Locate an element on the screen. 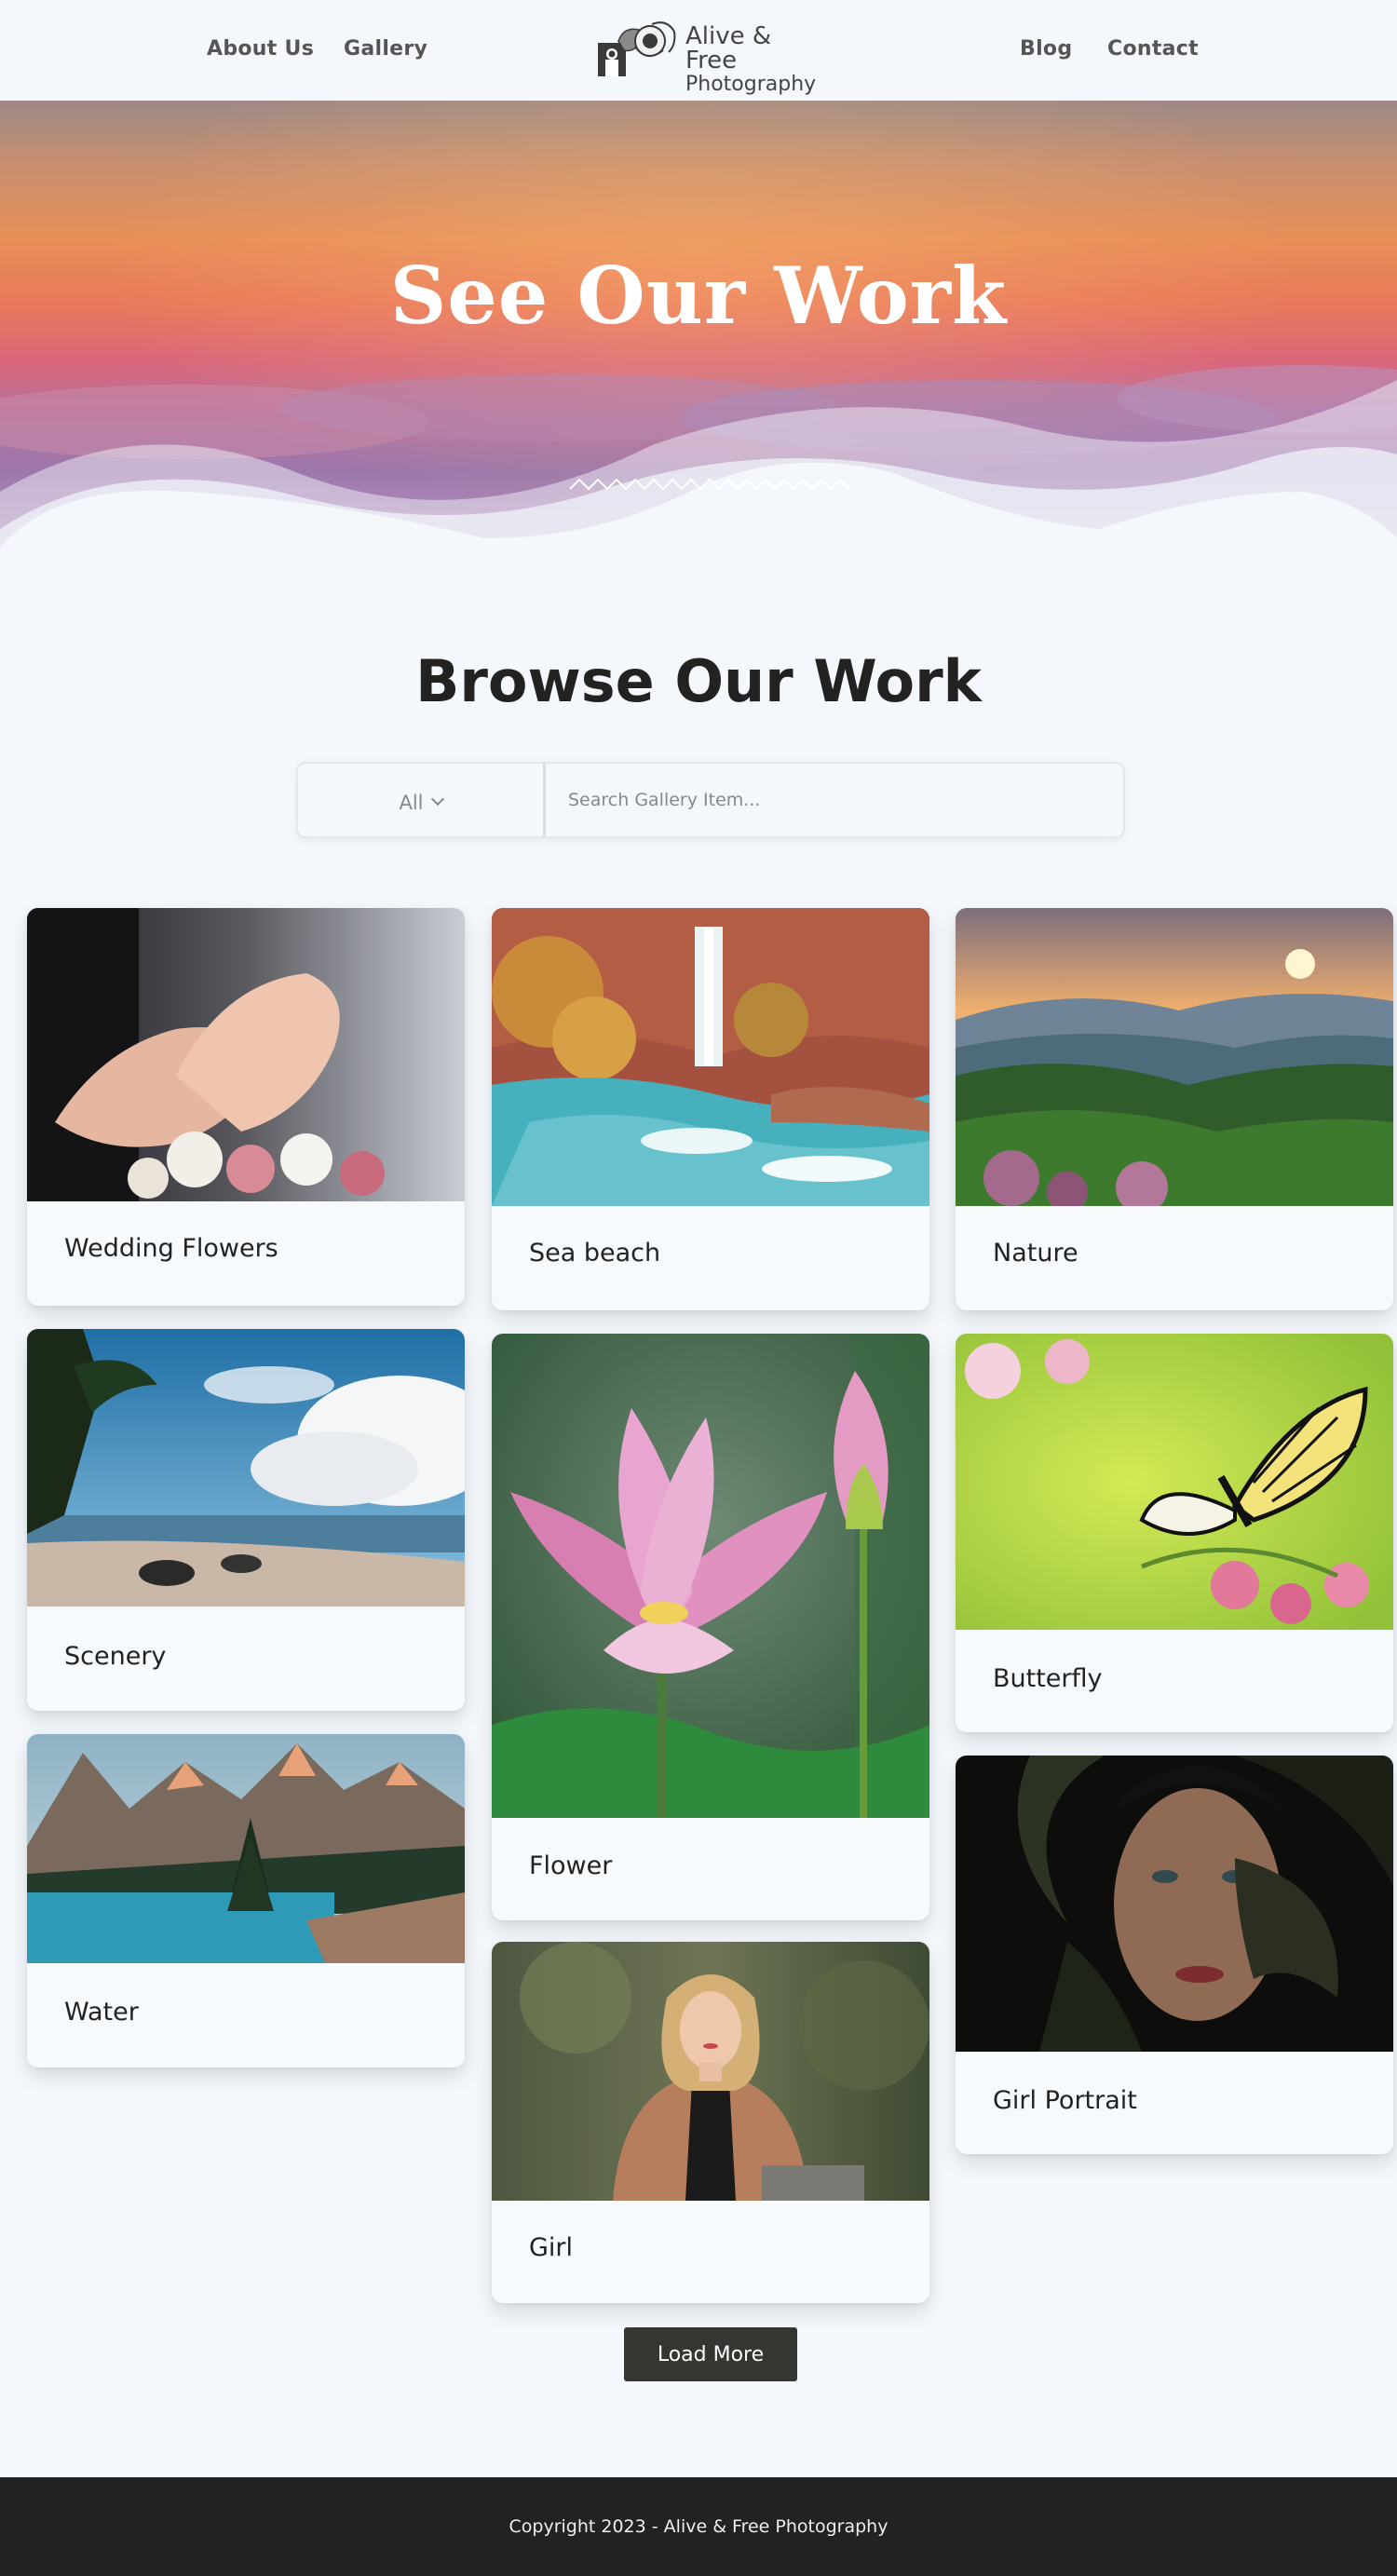 This screenshot has height=2576, width=1397. gallery-card-butterfly: Butterfly is located at coordinates (1174, 1533).